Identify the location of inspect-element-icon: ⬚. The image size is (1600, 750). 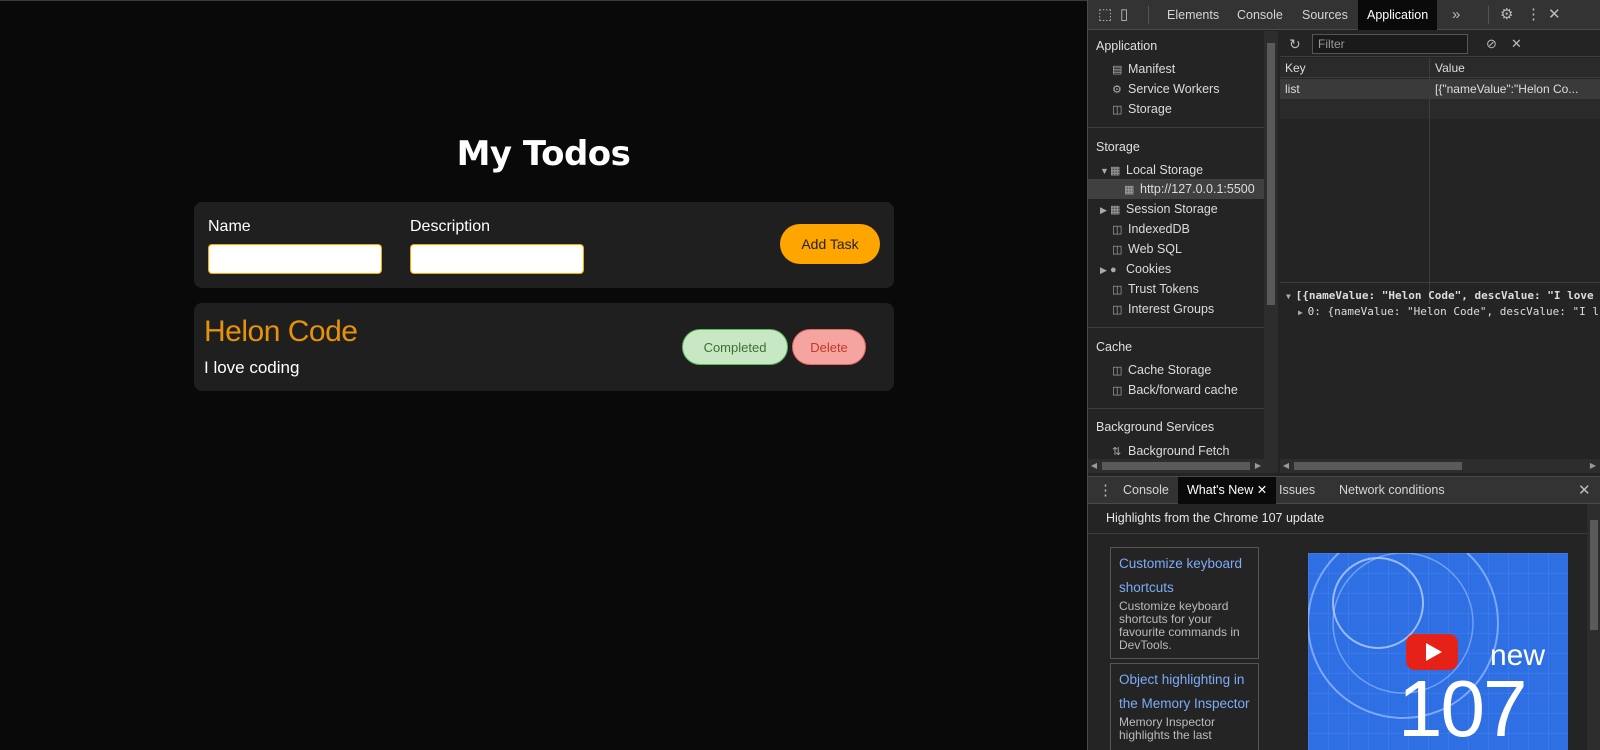
(1105, 15).